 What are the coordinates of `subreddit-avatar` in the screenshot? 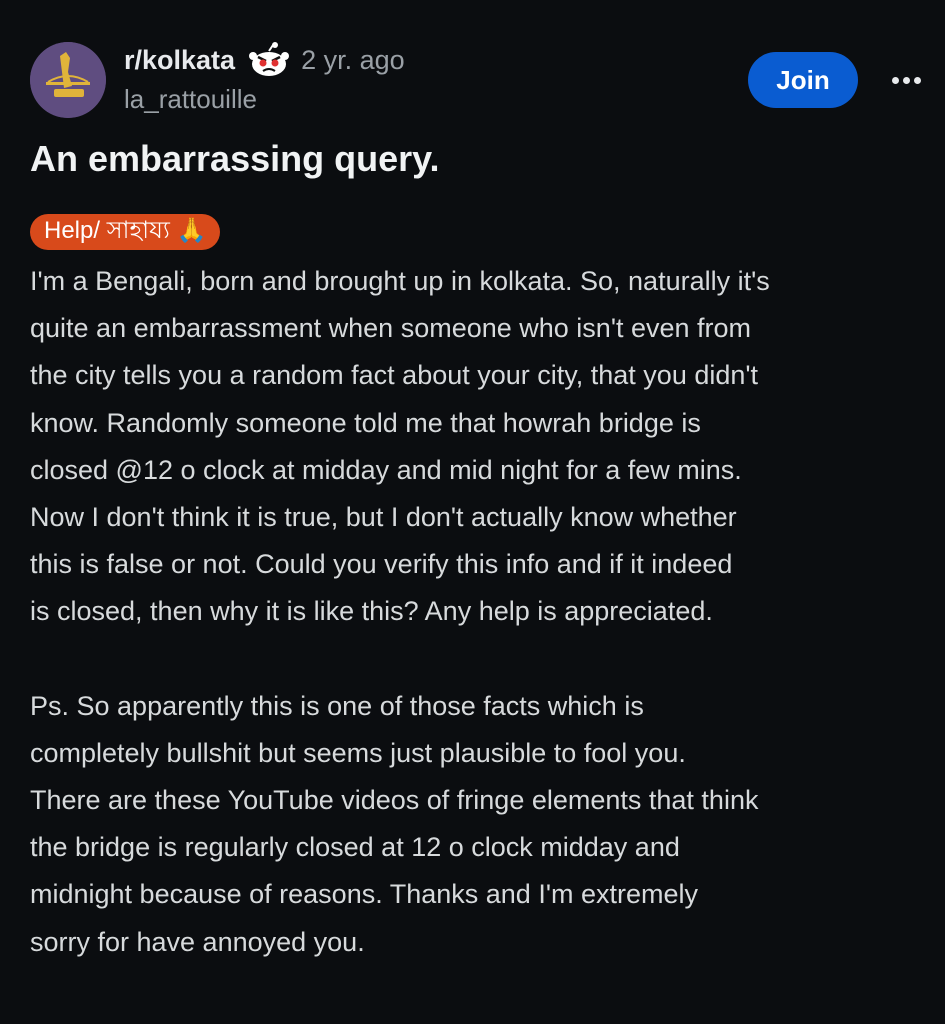 It's located at (68, 80).